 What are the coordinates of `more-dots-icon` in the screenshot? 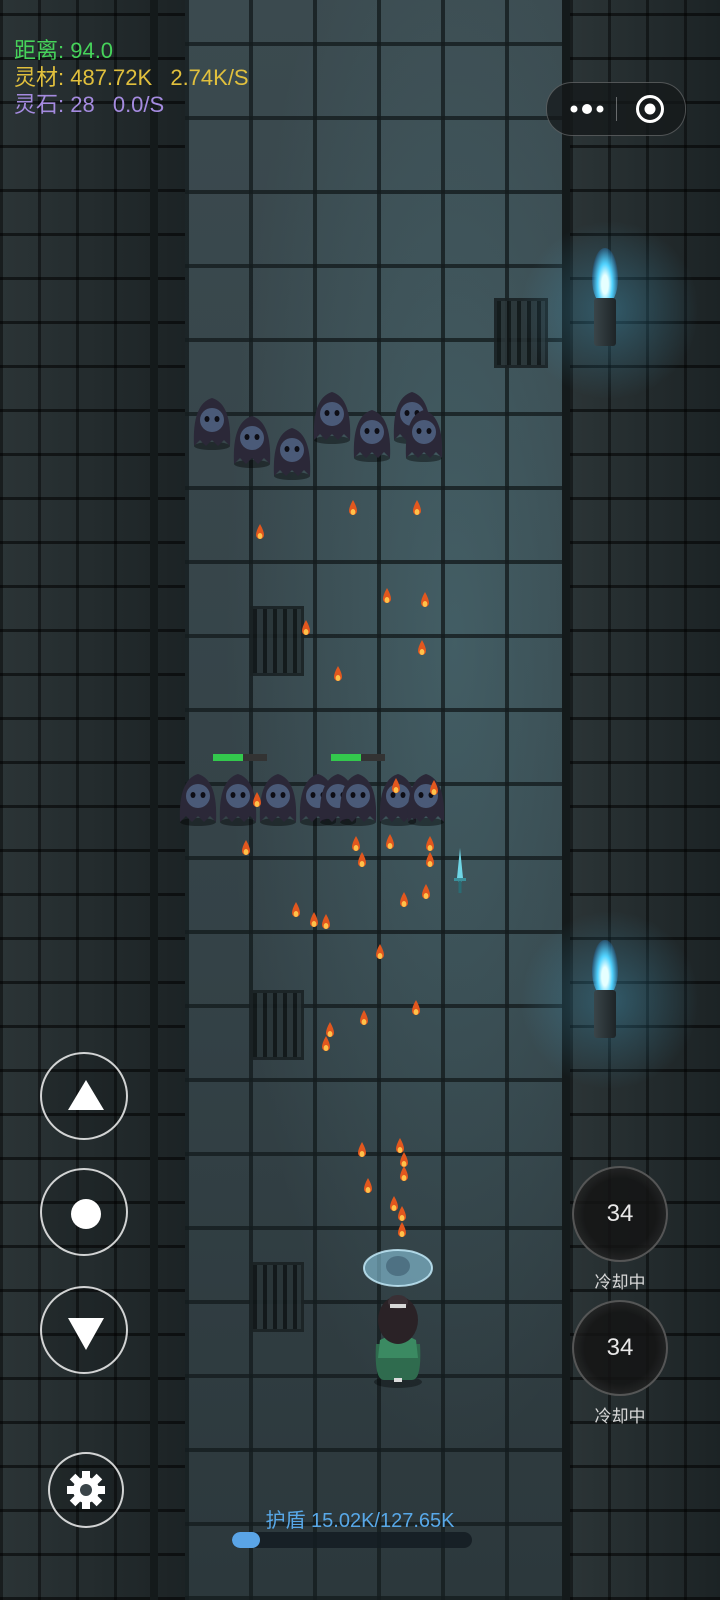 It's located at (592, 109).